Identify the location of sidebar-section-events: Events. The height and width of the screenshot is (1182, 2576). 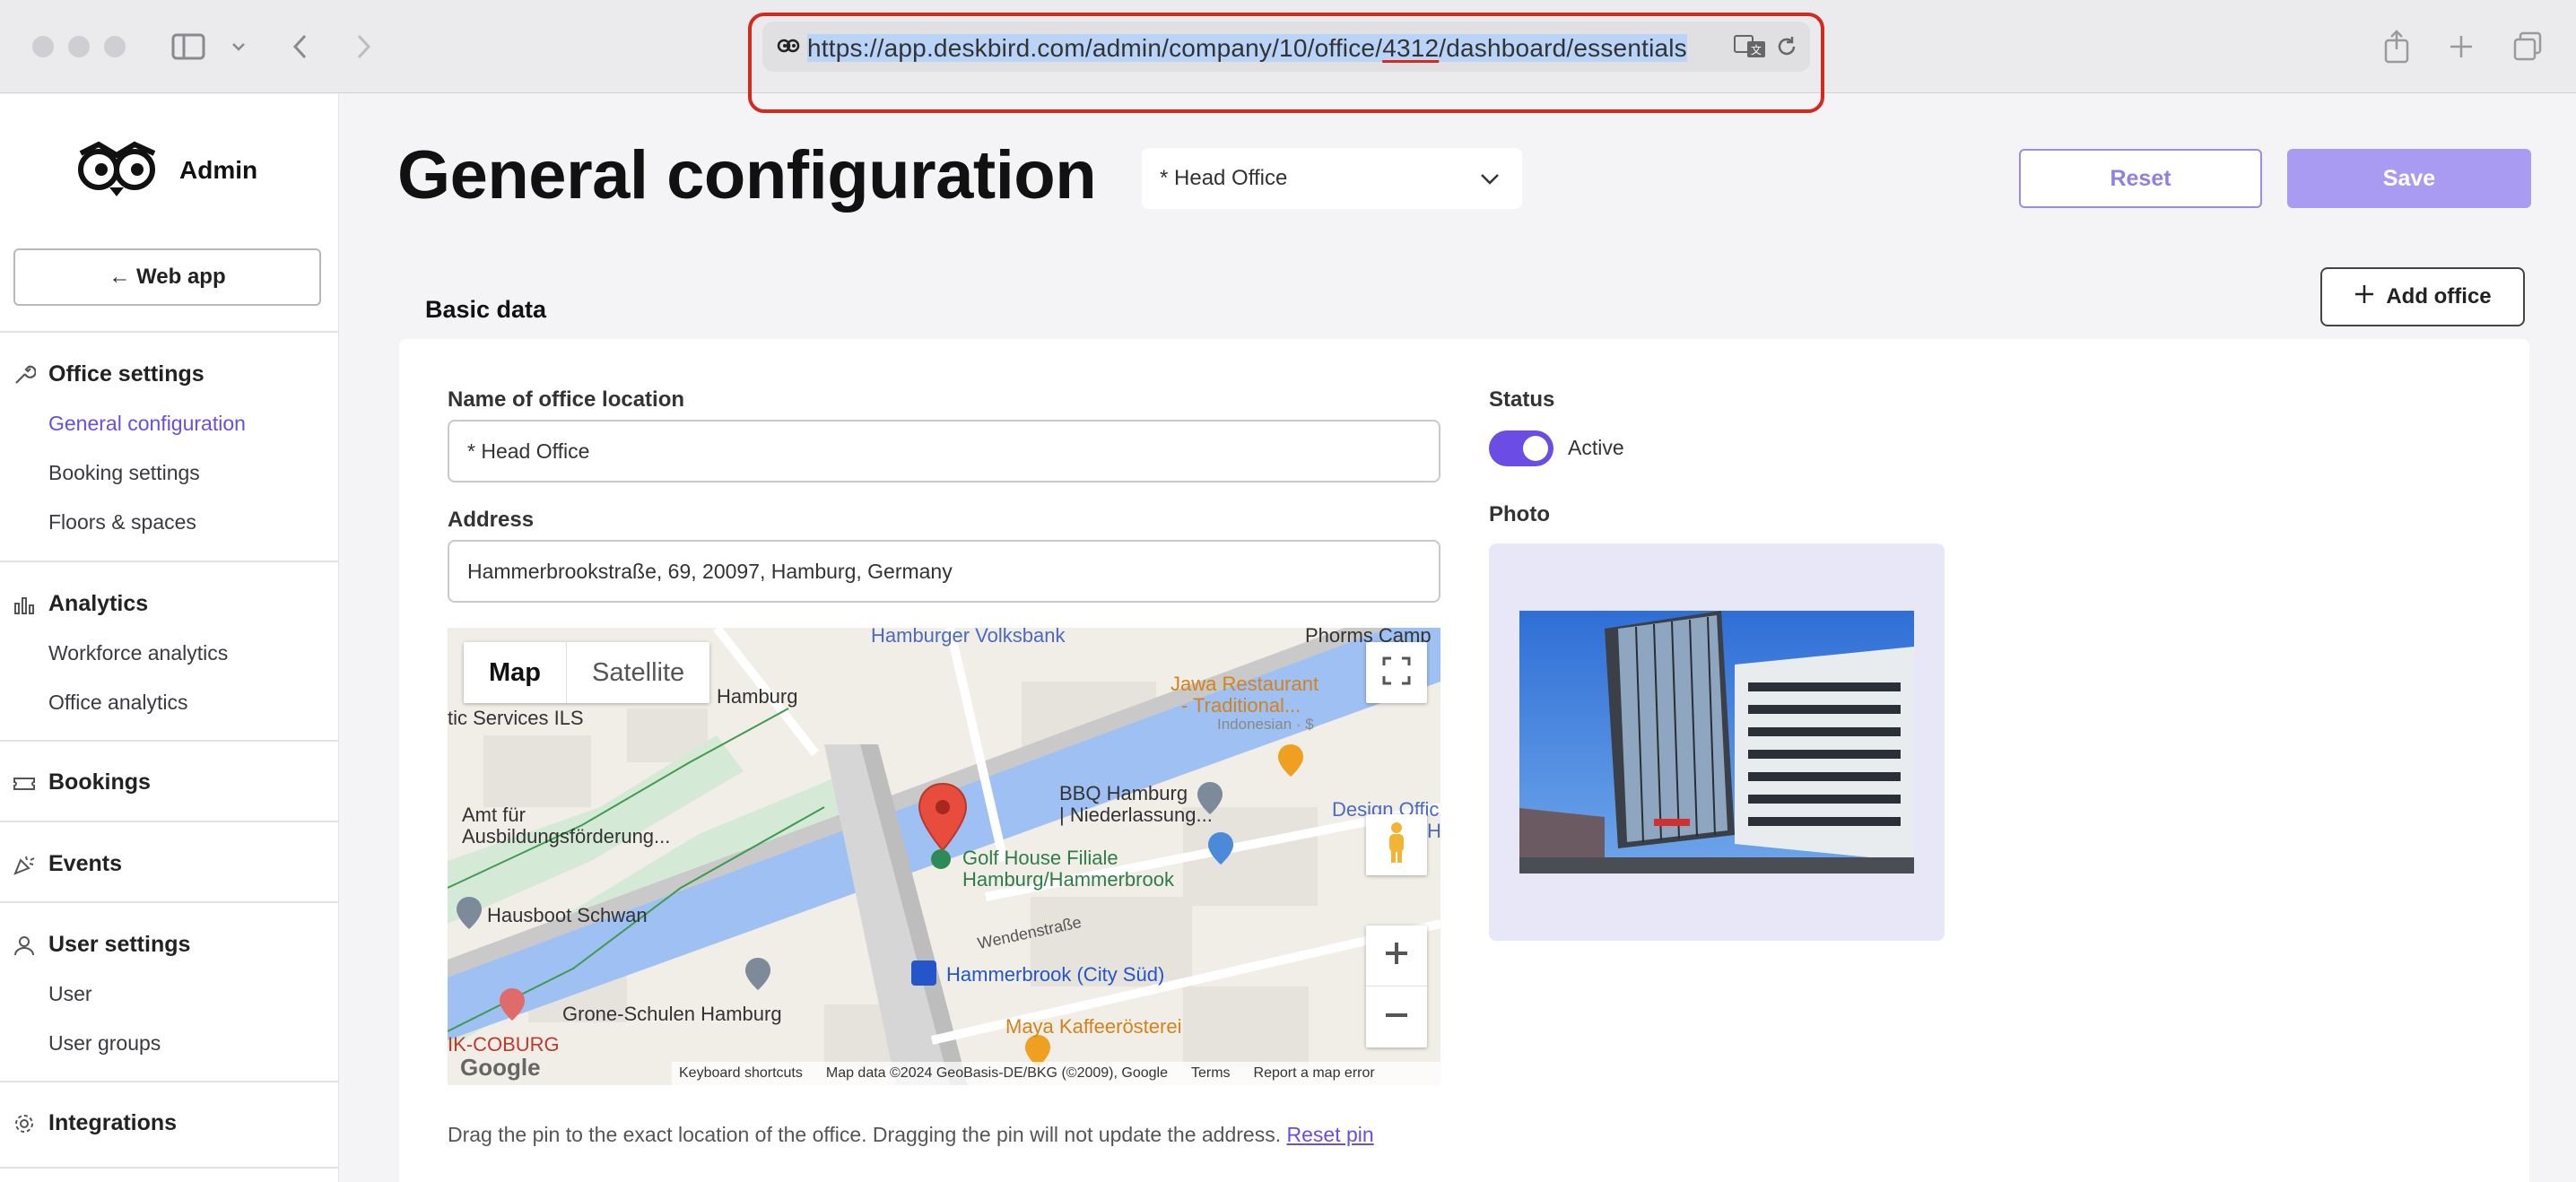
(85, 864).